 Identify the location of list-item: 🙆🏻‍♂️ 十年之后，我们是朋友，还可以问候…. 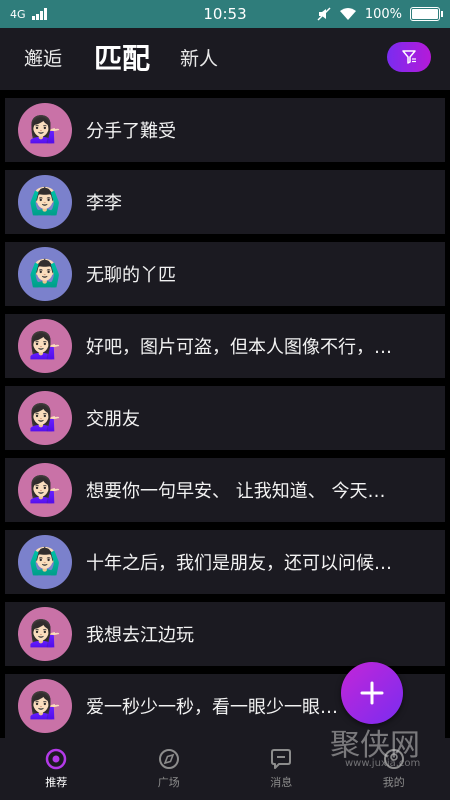
(225, 562).